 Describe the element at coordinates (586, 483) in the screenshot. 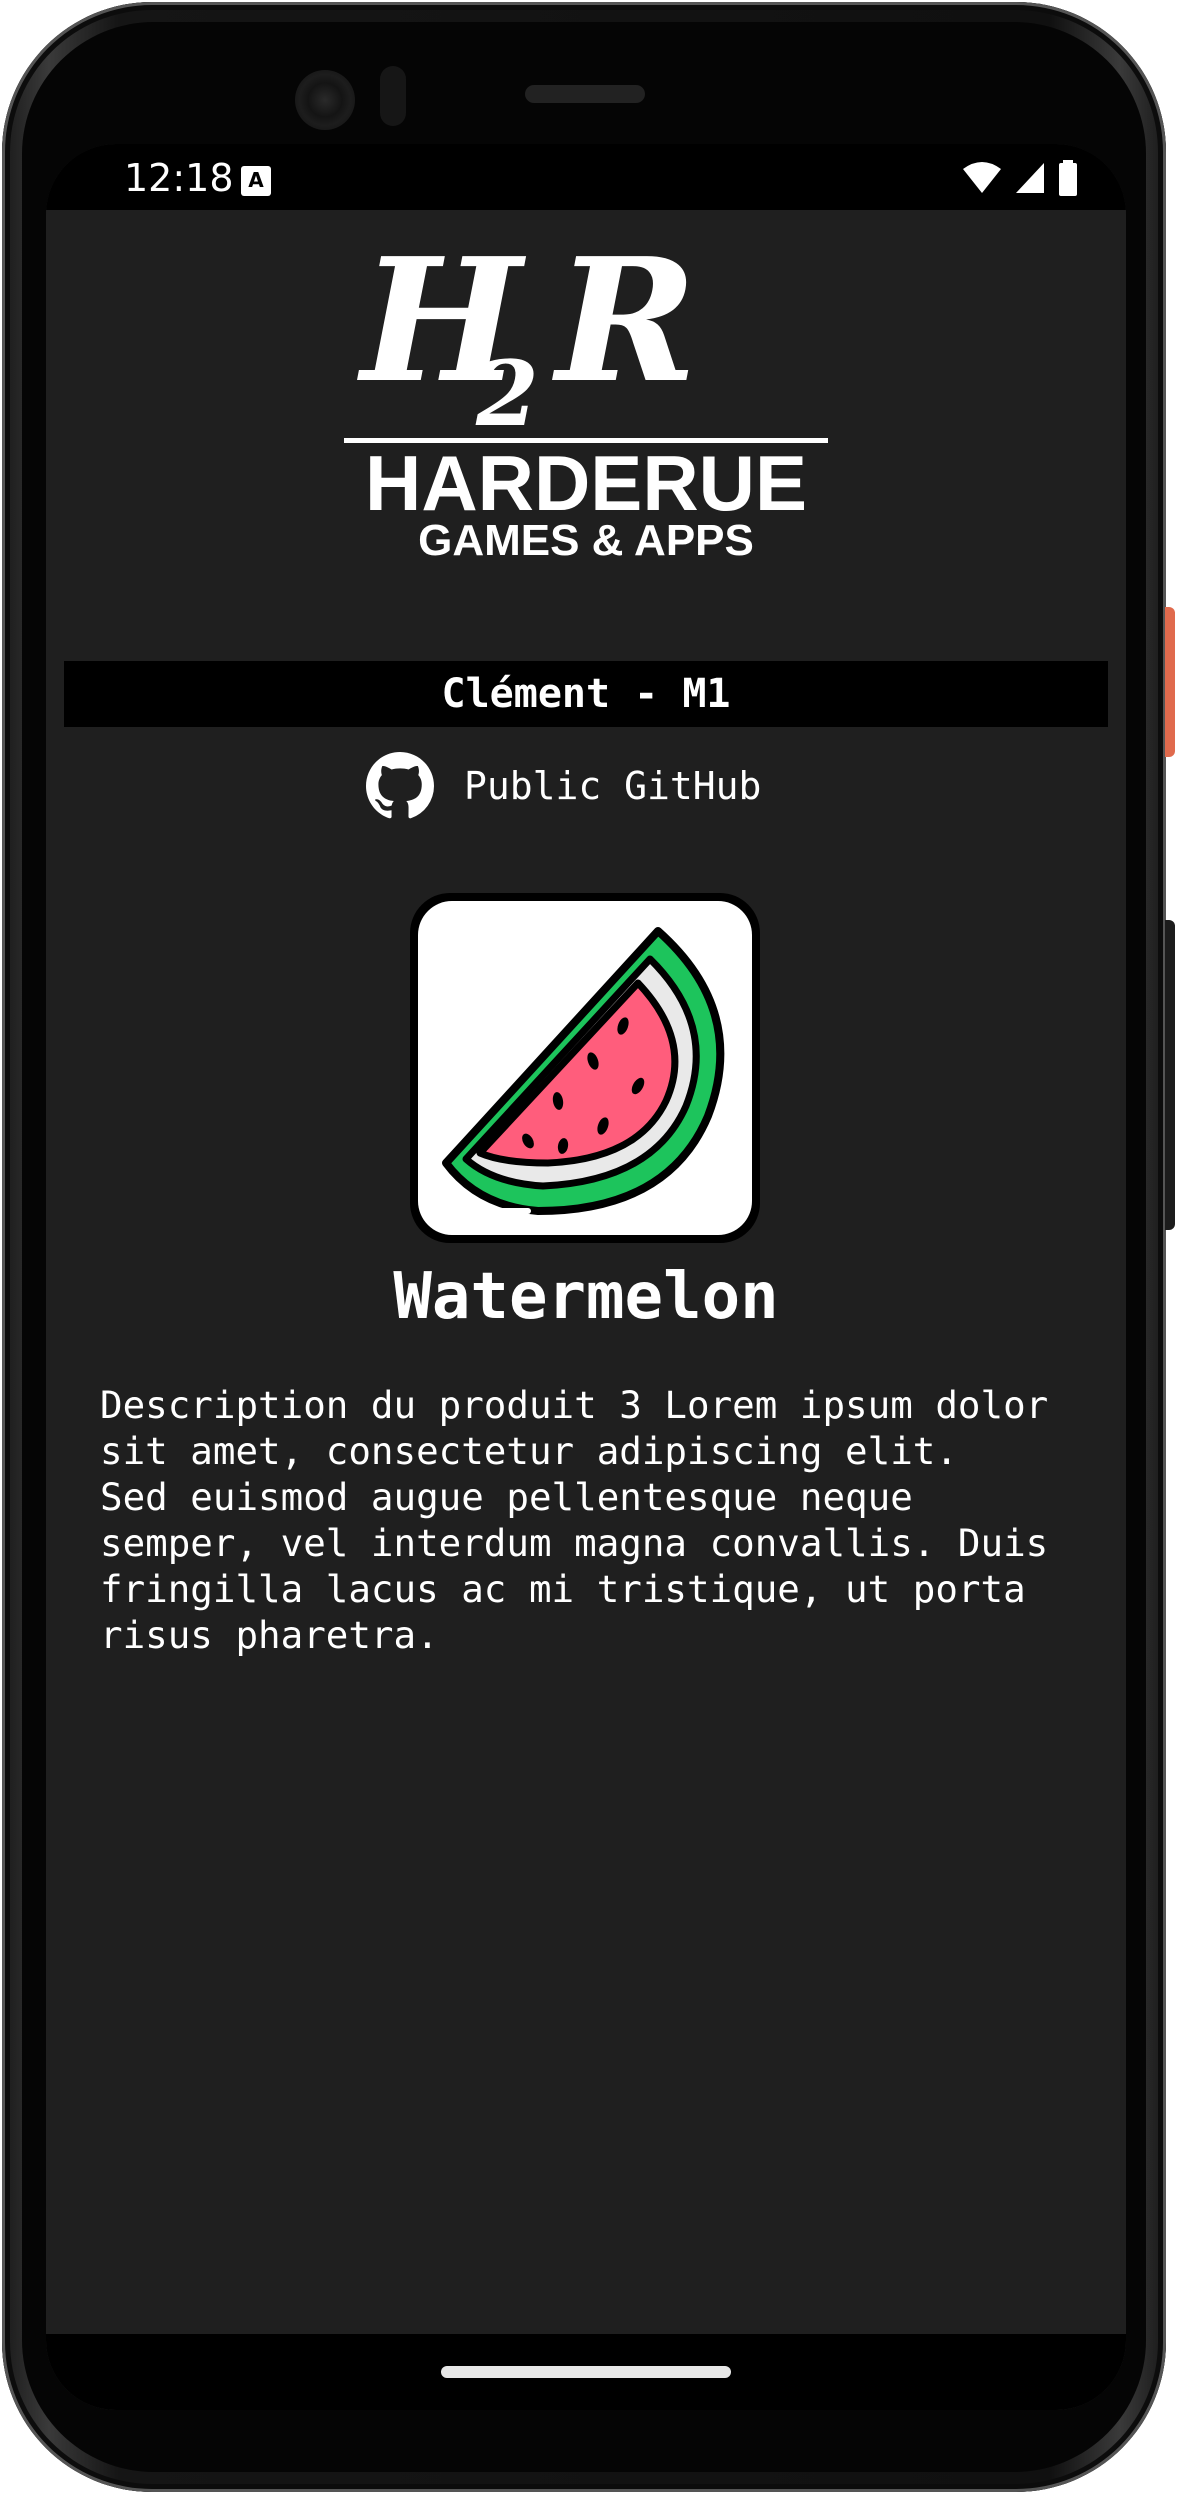

I see `brand-name: HARDERUE` at that location.